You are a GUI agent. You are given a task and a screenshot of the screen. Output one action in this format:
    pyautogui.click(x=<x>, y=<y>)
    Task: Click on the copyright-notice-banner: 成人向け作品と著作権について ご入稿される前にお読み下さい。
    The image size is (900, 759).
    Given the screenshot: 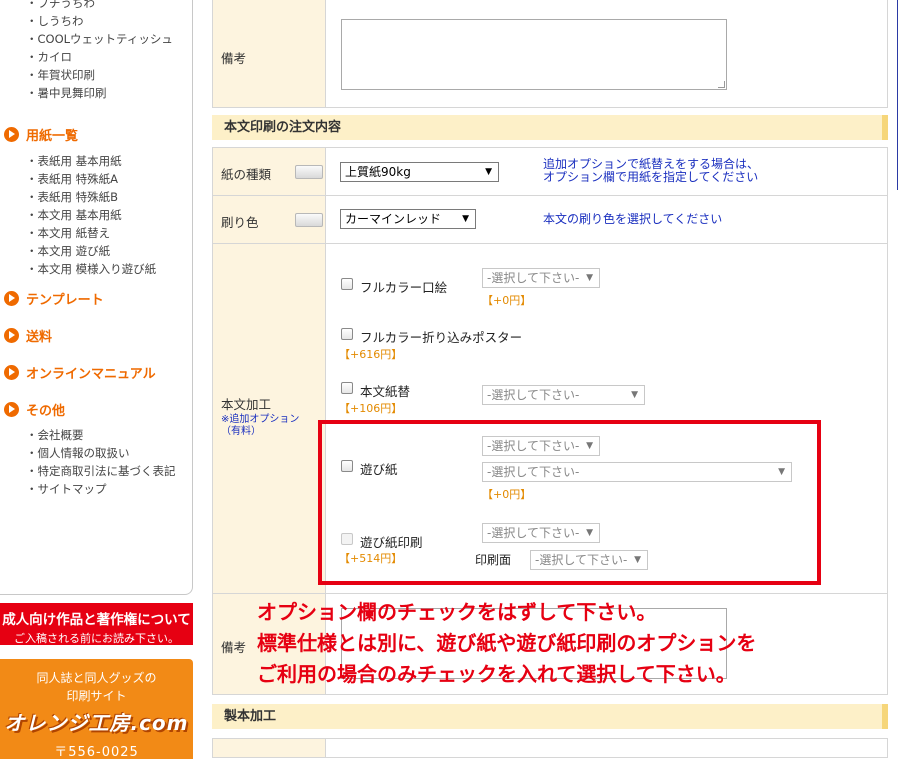 What is the action you would take?
    pyautogui.click(x=96, y=624)
    